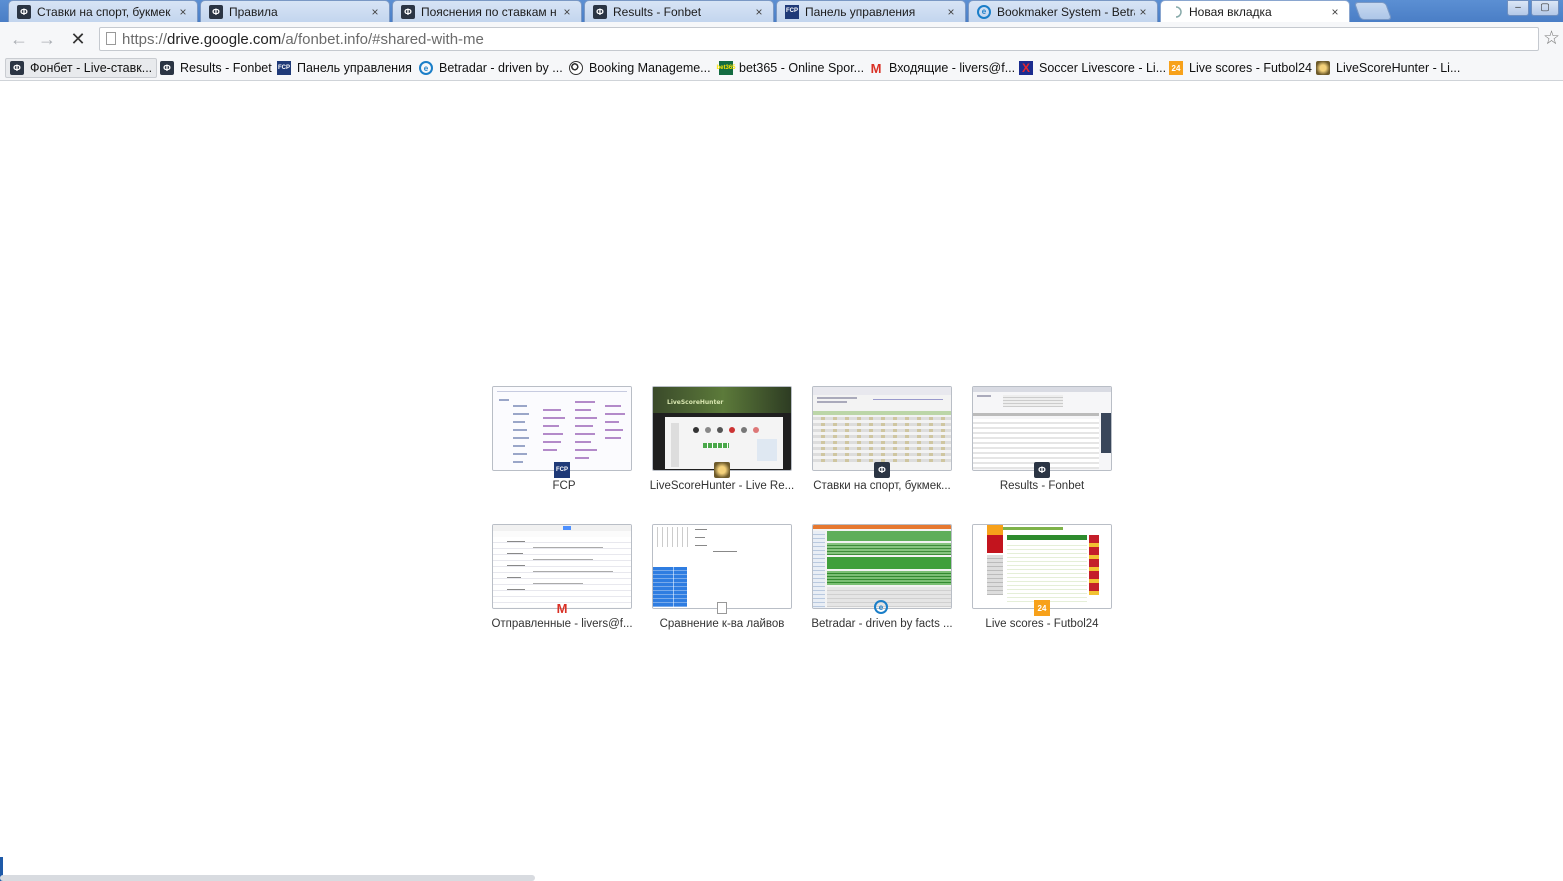 The image size is (1563, 881). Describe the element at coordinates (1373, 11) in the screenshot. I see `new-tab-button` at that location.